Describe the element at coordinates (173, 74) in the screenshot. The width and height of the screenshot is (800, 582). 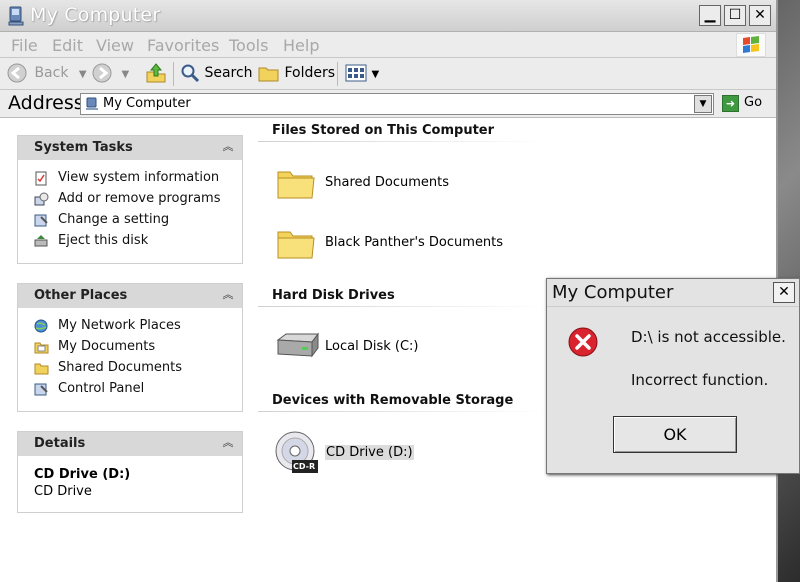
I see `toolbar-separator` at that location.